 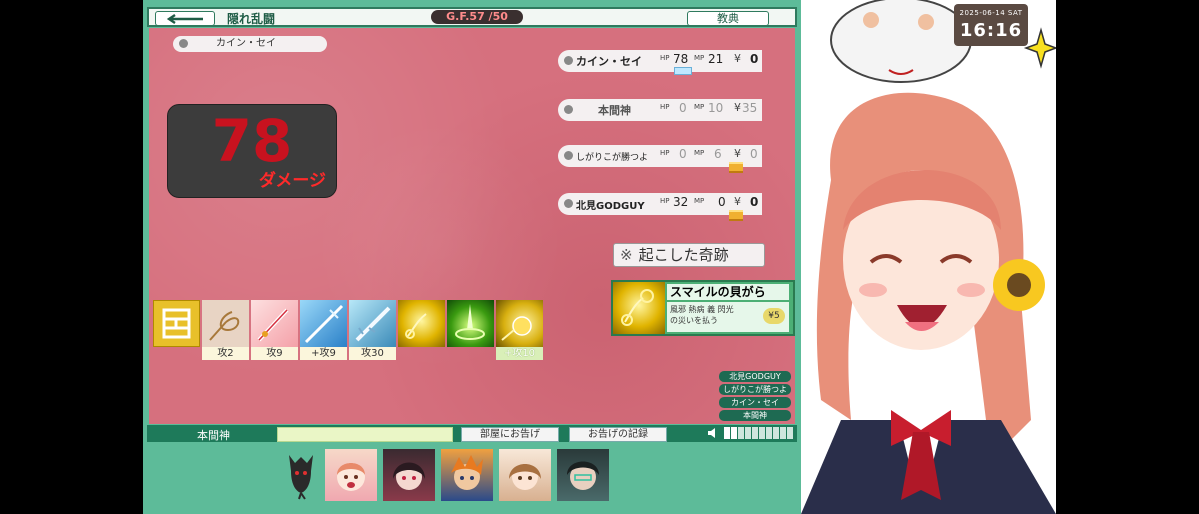 What do you see at coordinates (252, 141) in the screenshot?
I see `damage-value: 78` at bounding box center [252, 141].